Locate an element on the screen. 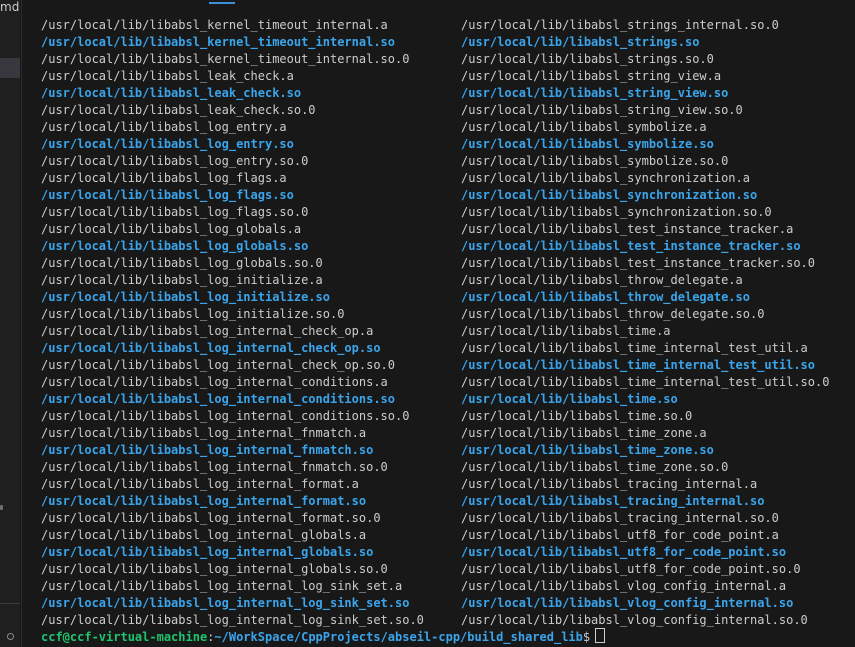 This screenshot has height=647, width=855. terminal-line-file: /usr/local/lib/libabsl_time.so.0 is located at coordinates (577, 416).